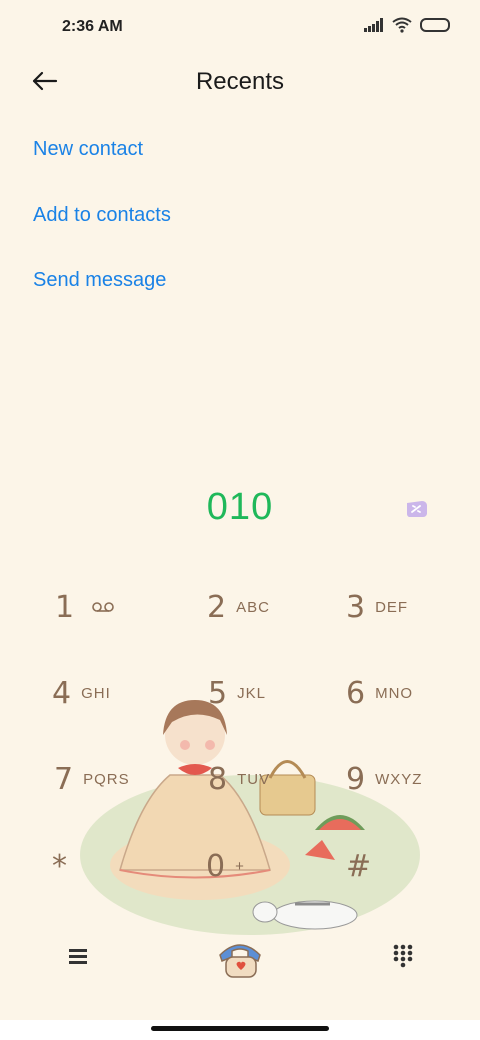 Image resolution: width=480 pixels, height=1040 pixels. I want to click on key-digit: 7, so click(64, 779).